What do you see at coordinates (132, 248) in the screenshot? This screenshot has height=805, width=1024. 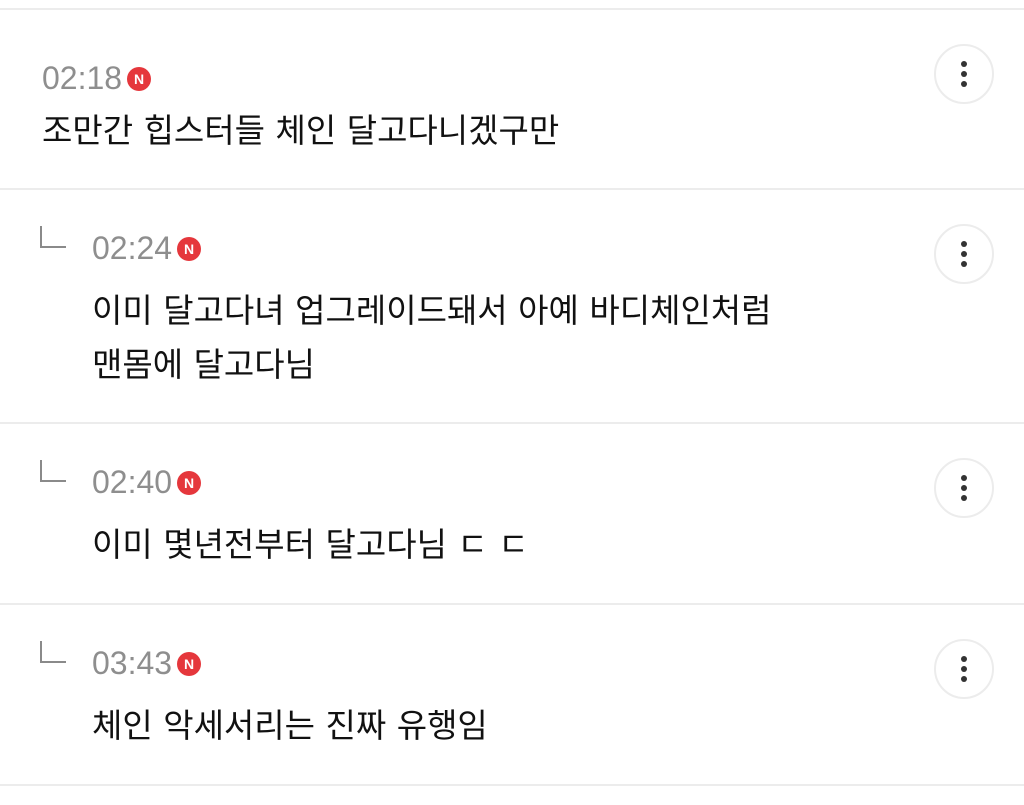 I see `comment-time: 02:24` at bounding box center [132, 248].